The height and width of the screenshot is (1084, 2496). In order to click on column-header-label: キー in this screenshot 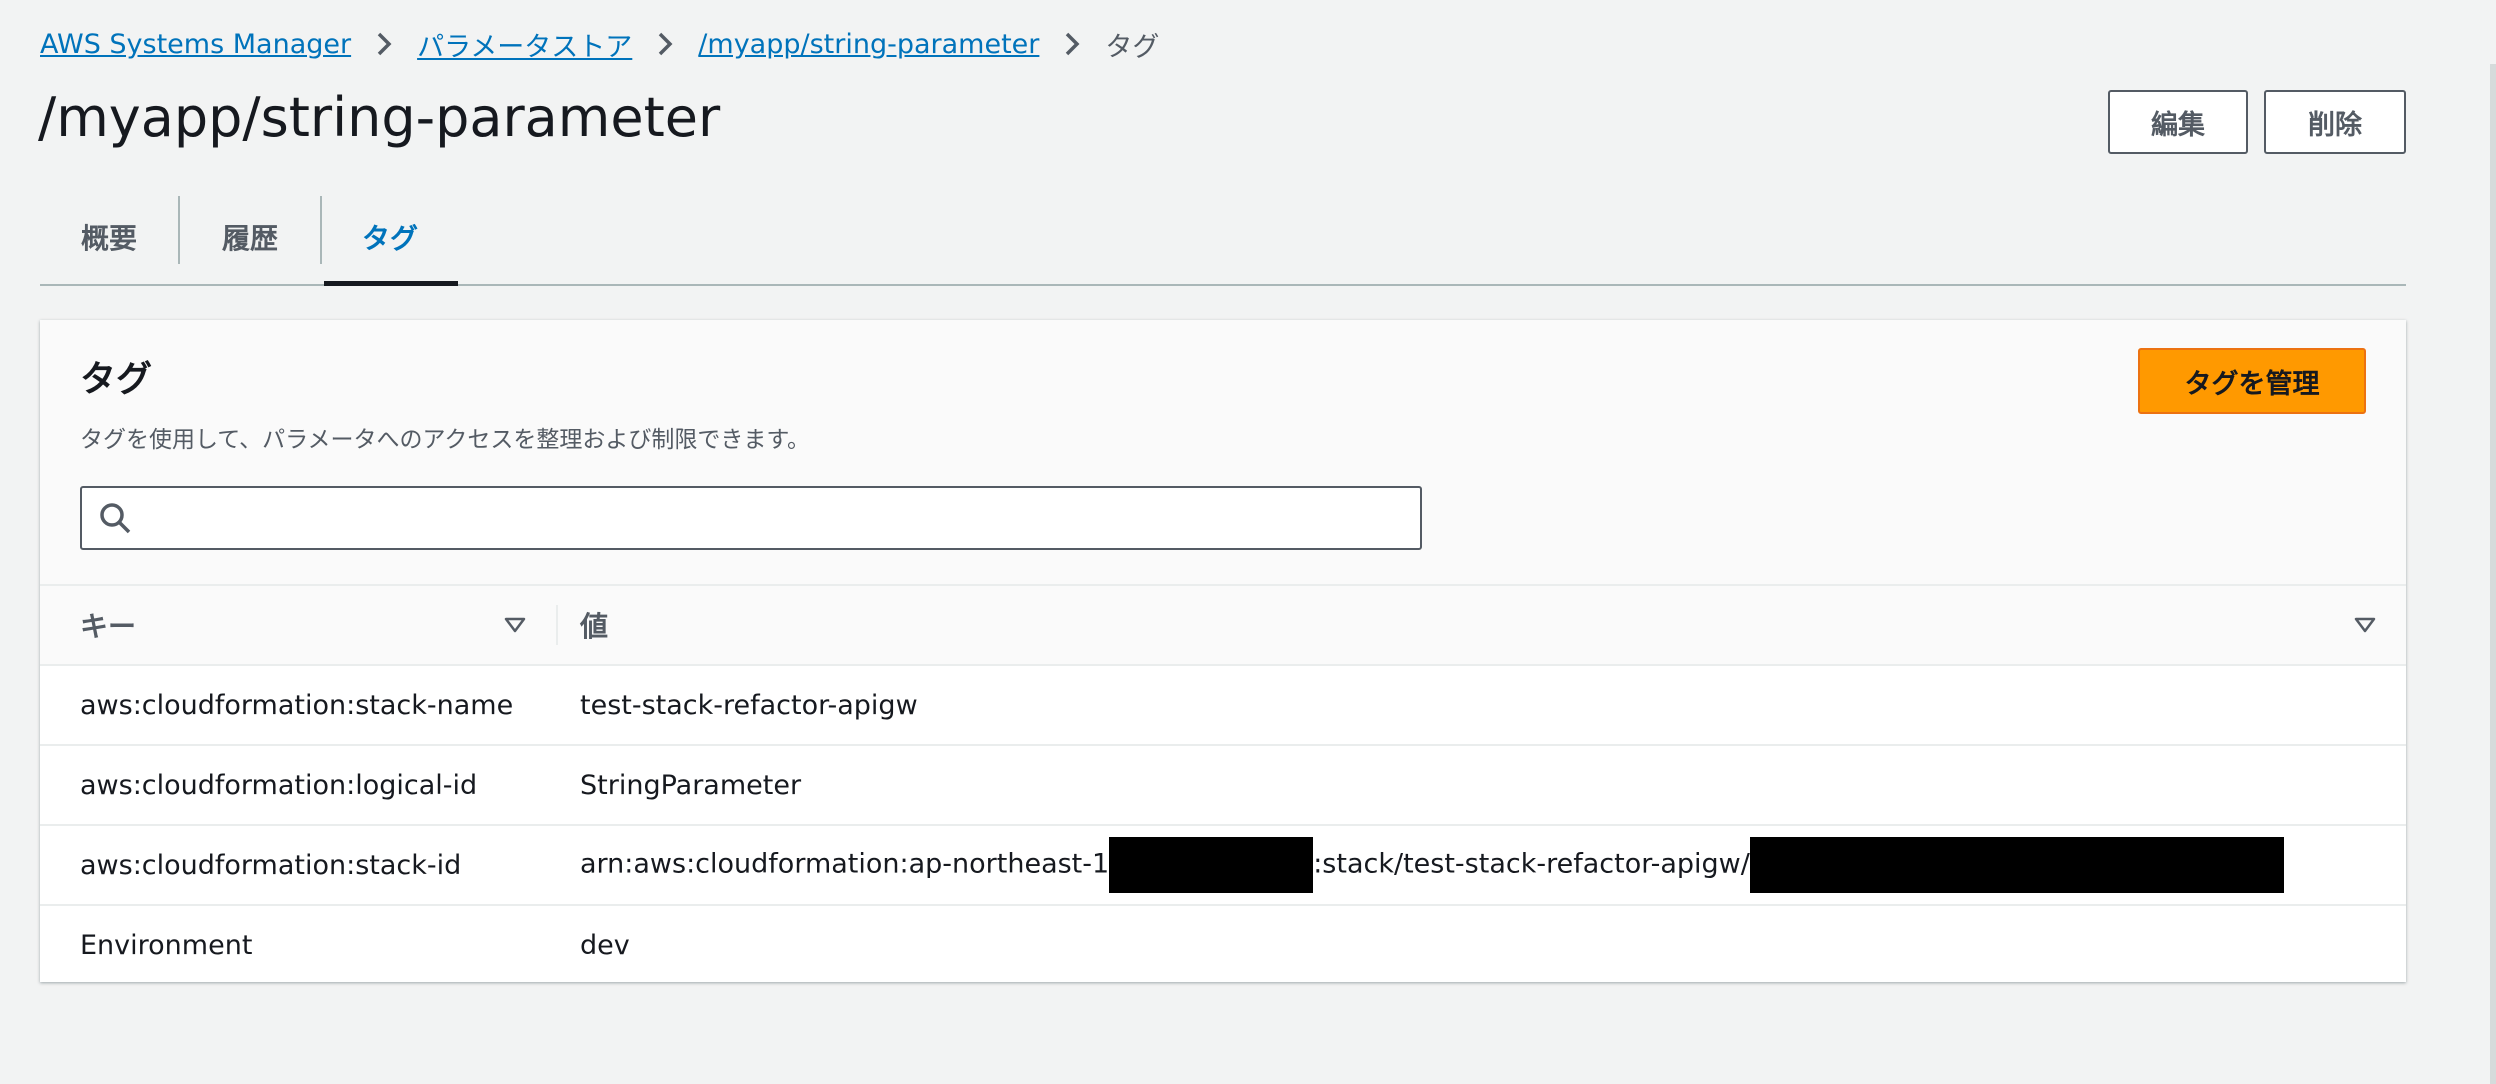, I will do `click(108, 626)`.